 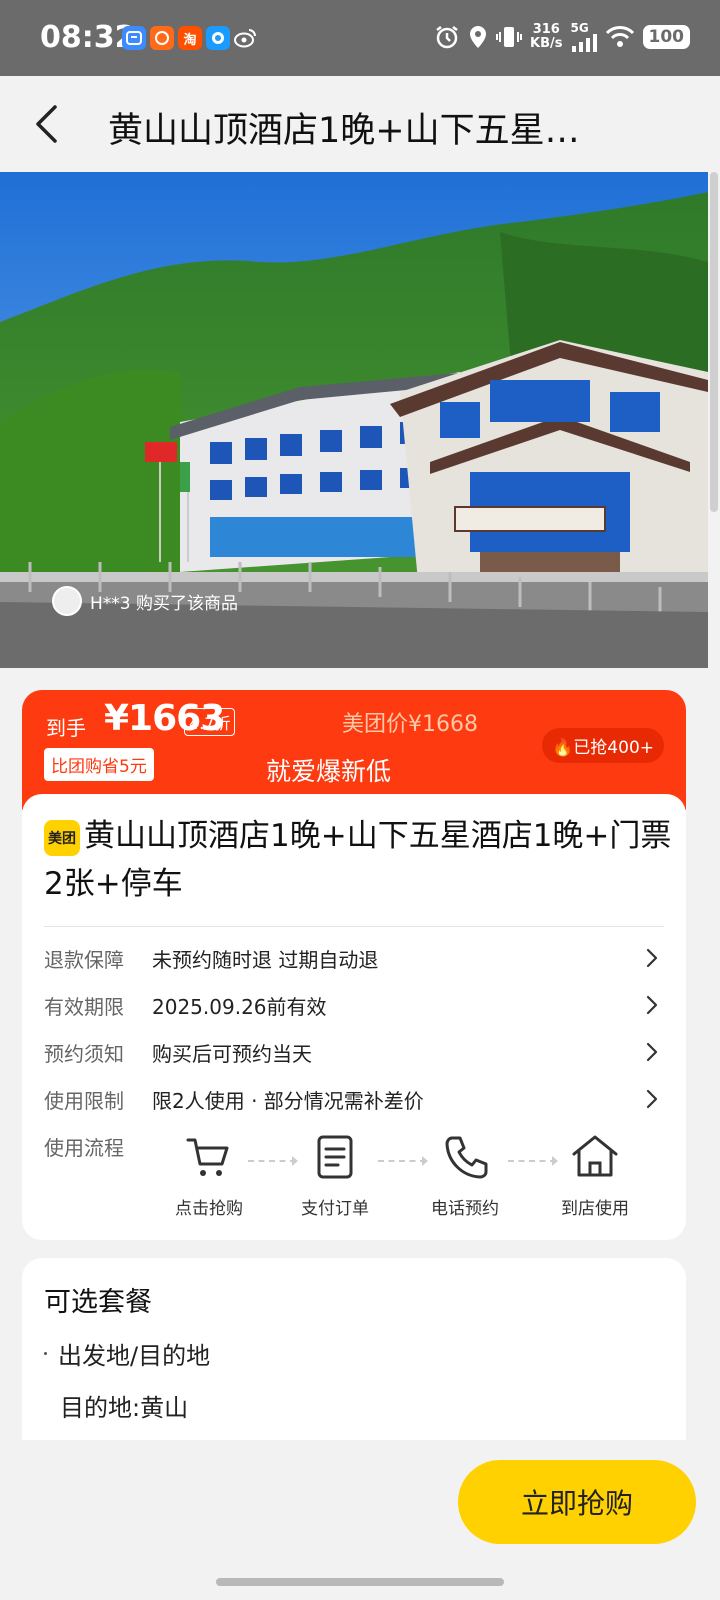 I want to click on meituan-price: 美团价¥1668, so click(x=410, y=724).